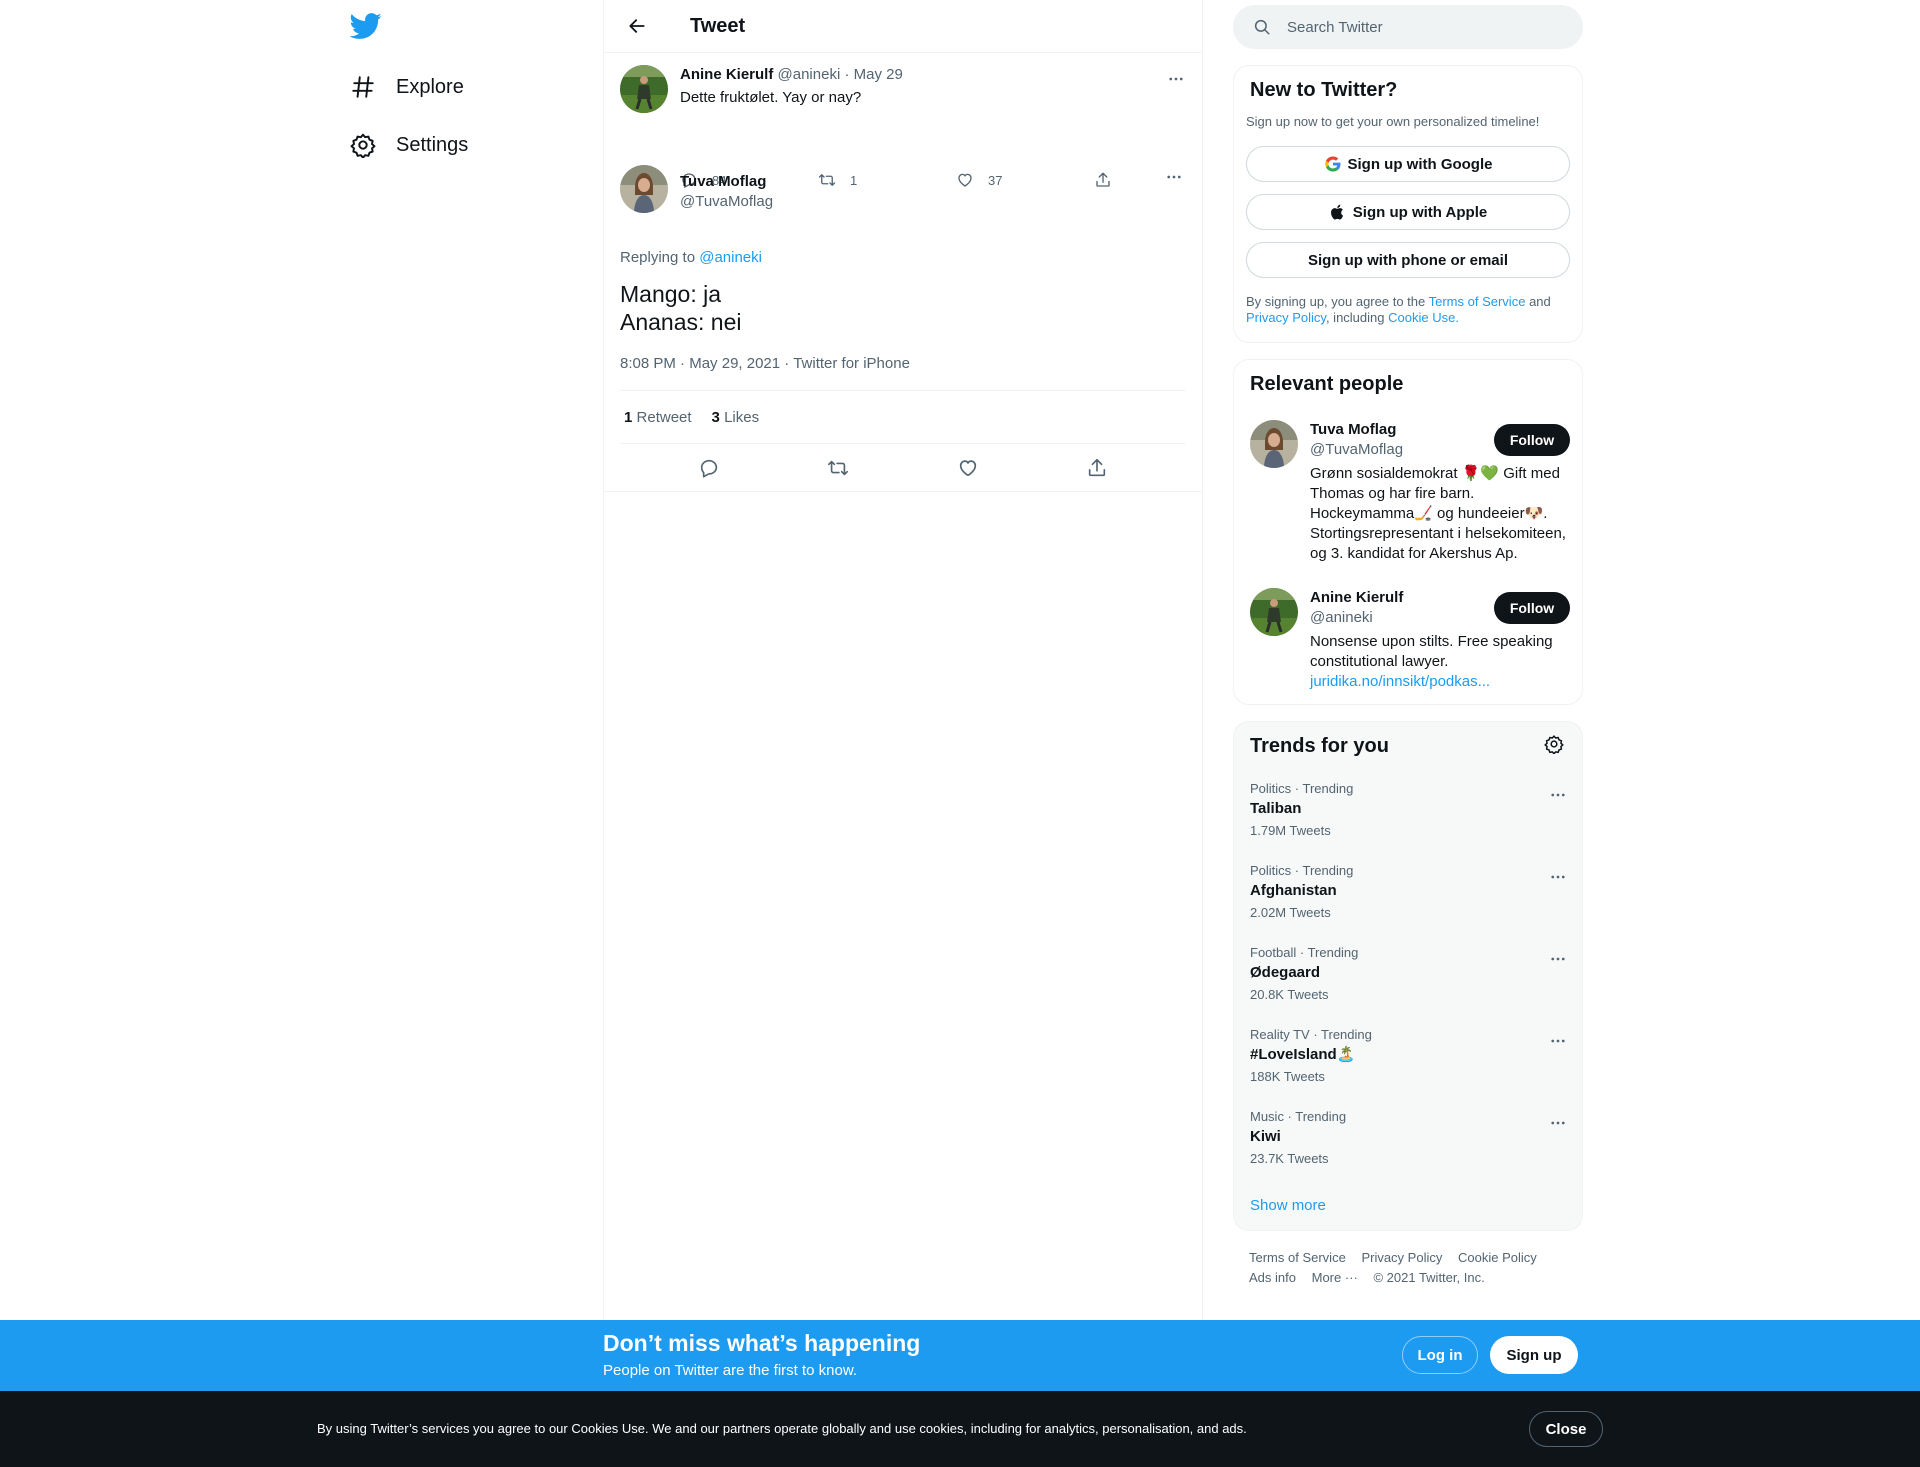 This screenshot has height=1467, width=1920. Describe the element at coordinates (430, 86) in the screenshot. I see `nav-explore-label: Explore` at that location.